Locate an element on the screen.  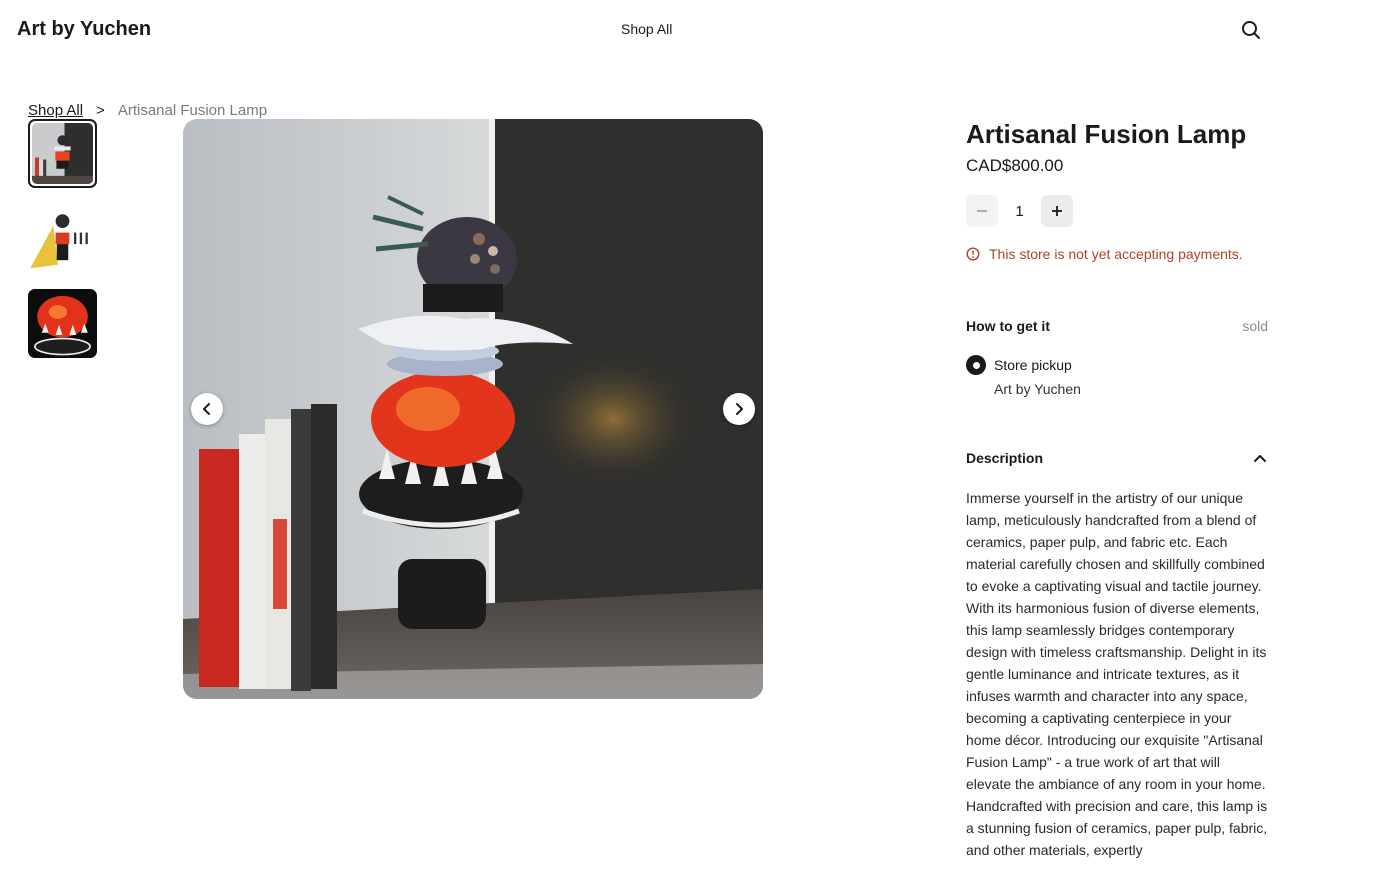
stock-status: sold is located at coordinates (1255, 326).